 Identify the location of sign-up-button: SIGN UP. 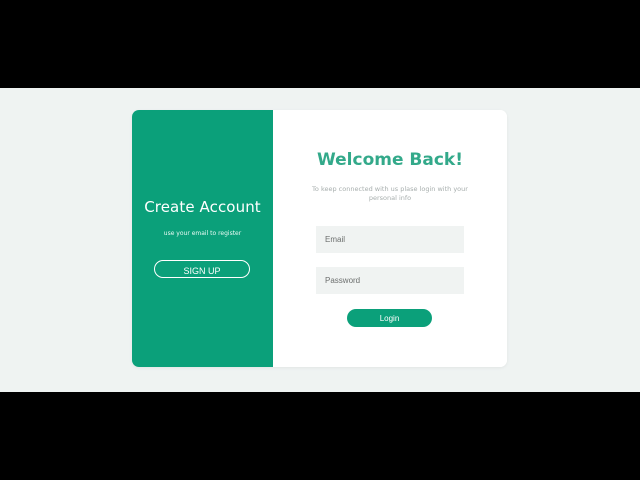
(202, 269).